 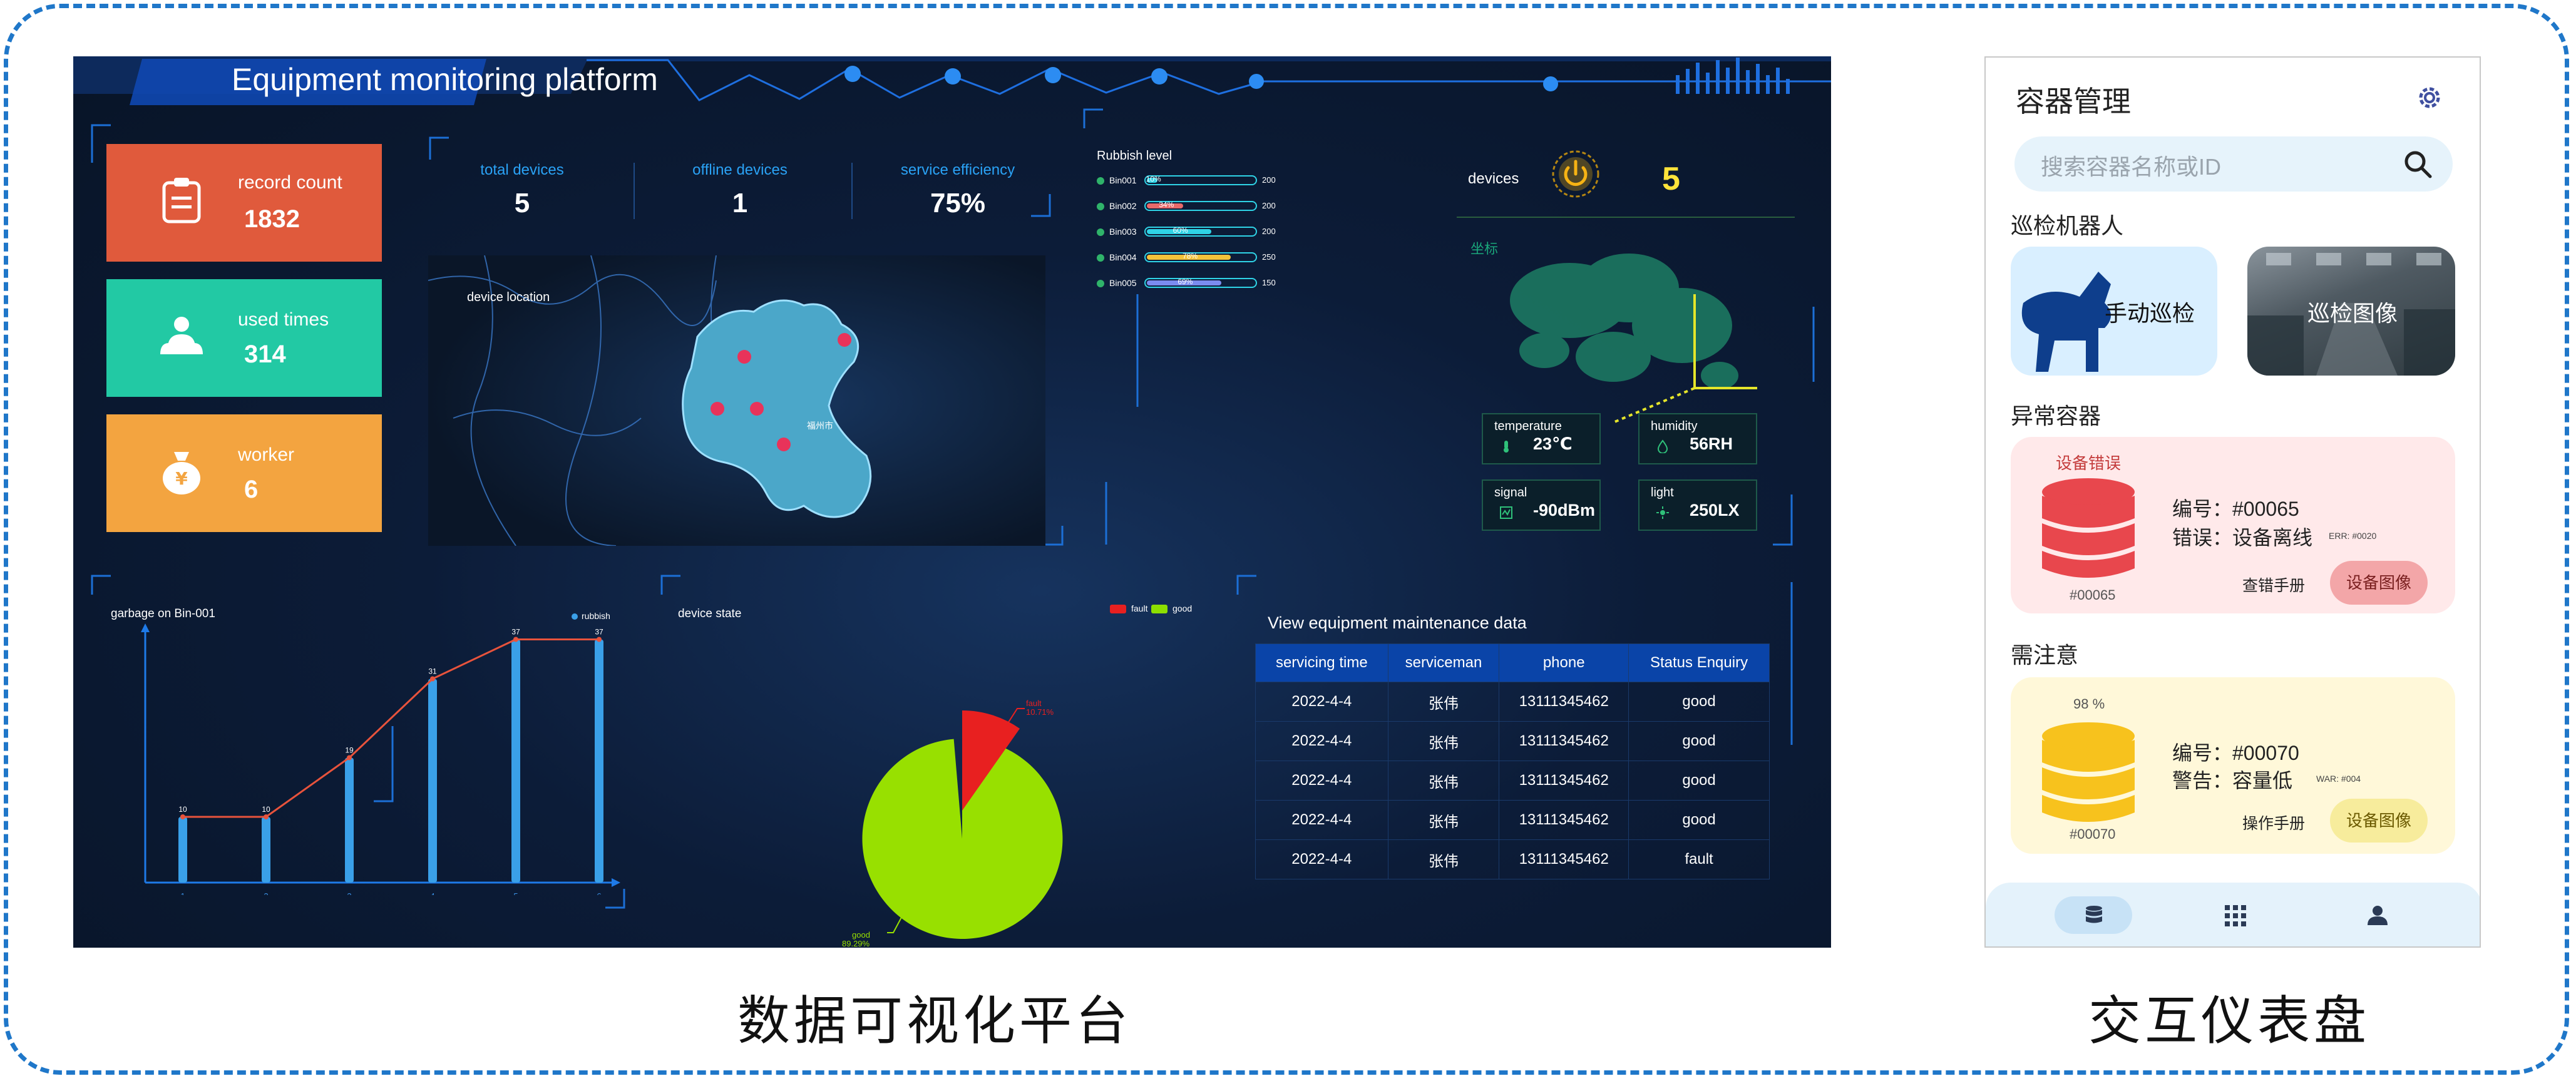 I want to click on patrol-image-card: 巡检图像, so click(x=2351, y=311).